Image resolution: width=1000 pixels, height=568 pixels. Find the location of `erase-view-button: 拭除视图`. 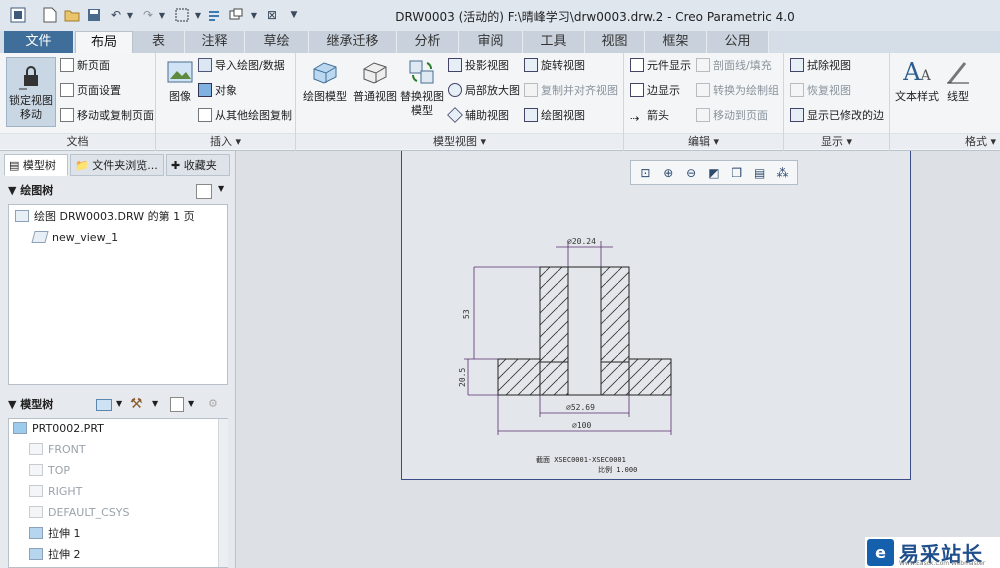

erase-view-button: 拭除视图 is located at coordinates (820, 66).